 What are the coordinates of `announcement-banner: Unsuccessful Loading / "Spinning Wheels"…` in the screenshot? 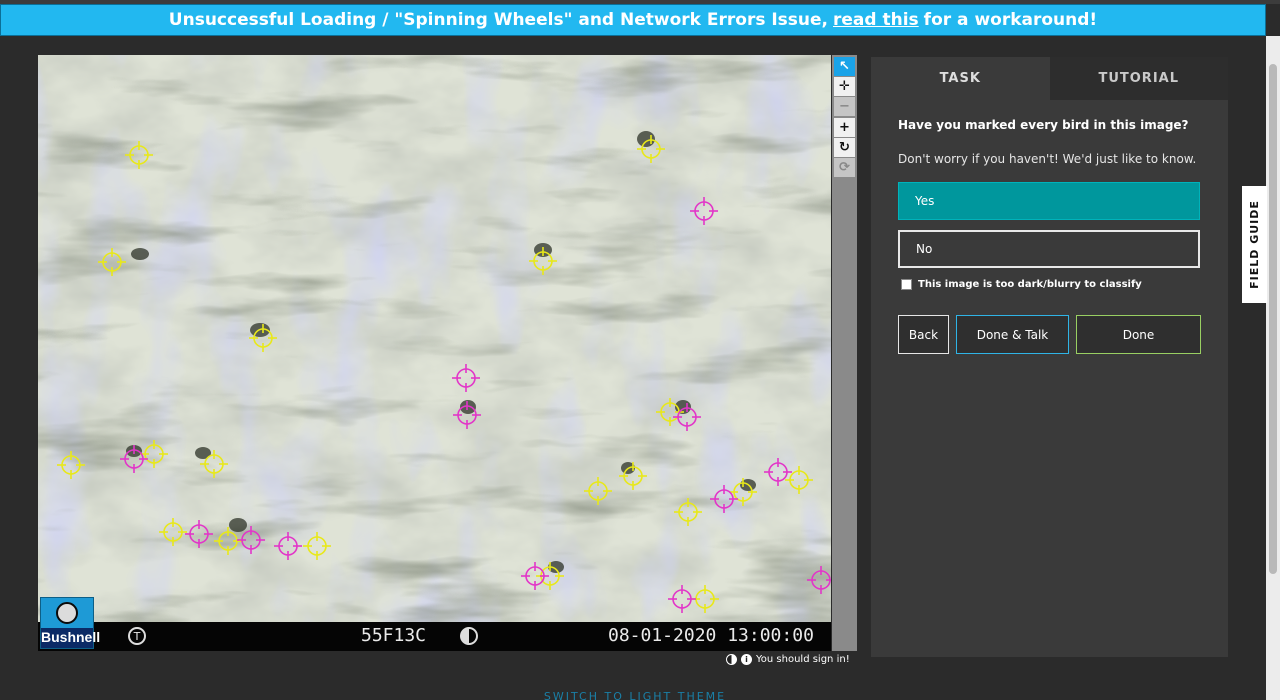 It's located at (633, 20).